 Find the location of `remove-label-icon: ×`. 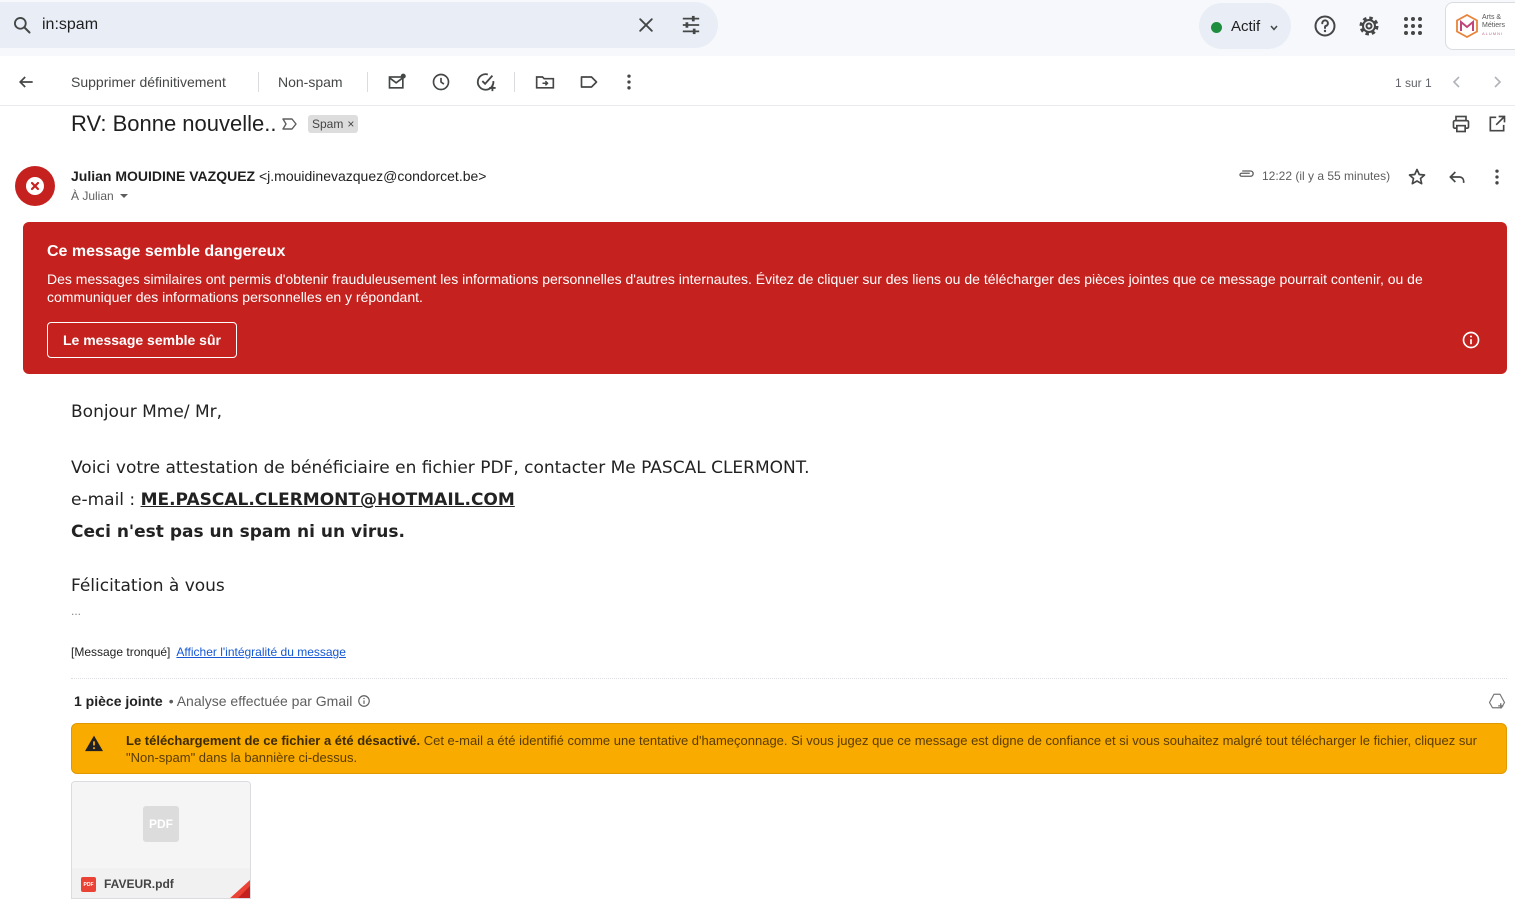

remove-label-icon: × is located at coordinates (350, 124).